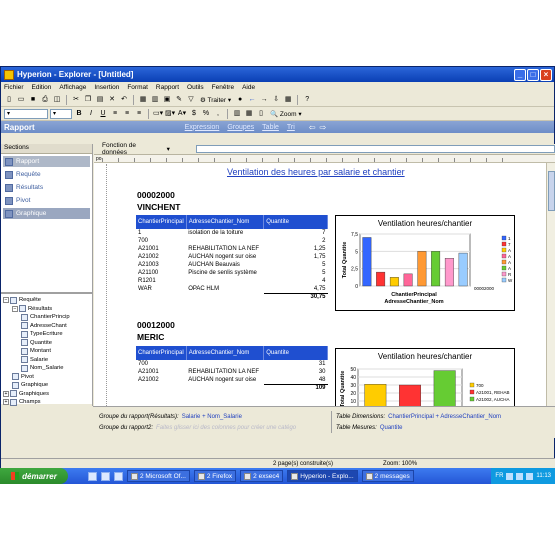 This screenshot has height=555, width=555. What do you see at coordinates (106, 87) in the screenshot?
I see `menu-insertion: Insertion` at bounding box center [106, 87].